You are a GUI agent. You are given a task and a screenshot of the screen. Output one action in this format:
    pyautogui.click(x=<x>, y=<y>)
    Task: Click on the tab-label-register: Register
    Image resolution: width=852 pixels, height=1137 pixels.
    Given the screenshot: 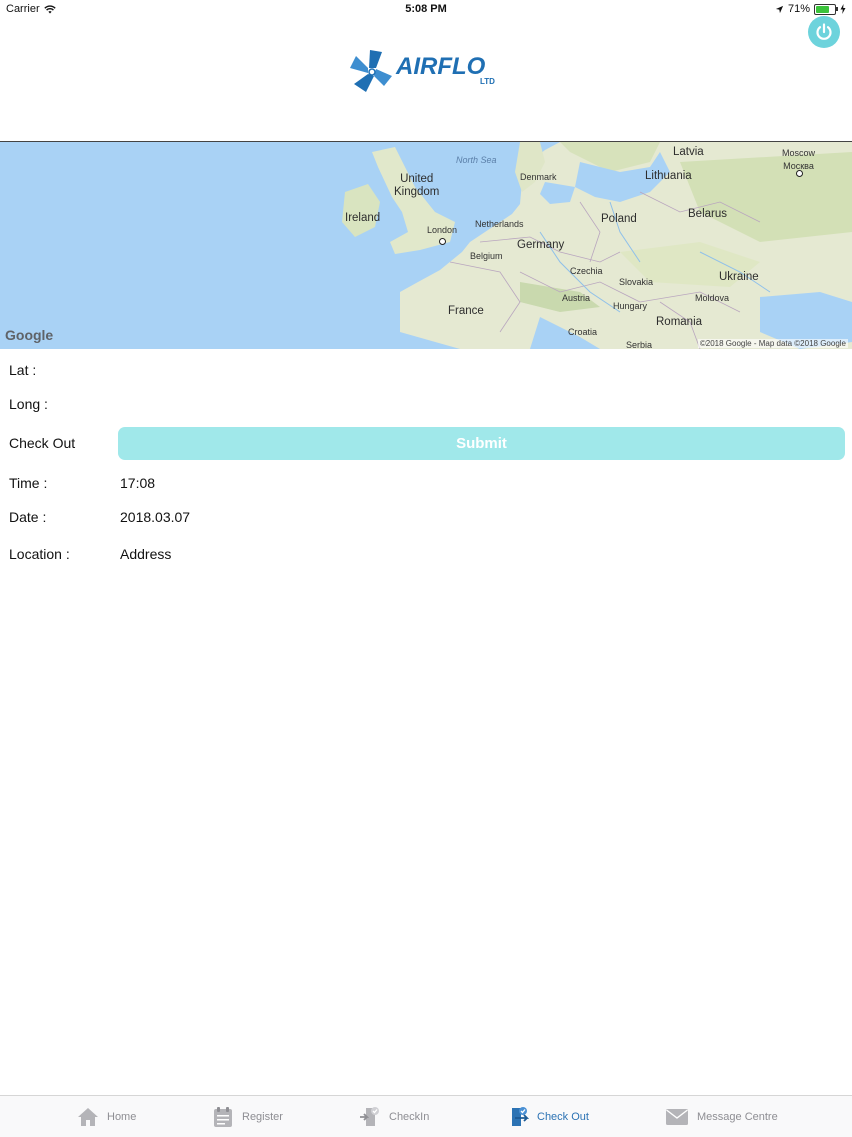 What is the action you would take?
    pyautogui.click(x=262, y=1116)
    